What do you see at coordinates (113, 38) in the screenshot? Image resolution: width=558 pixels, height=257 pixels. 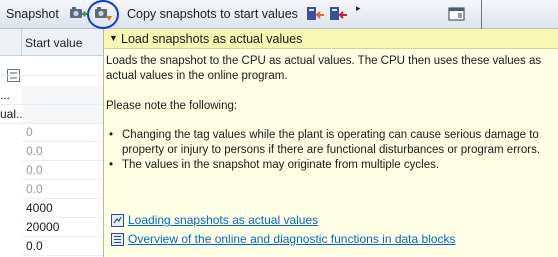 I see `collapse-triangle-icon: ▼` at bounding box center [113, 38].